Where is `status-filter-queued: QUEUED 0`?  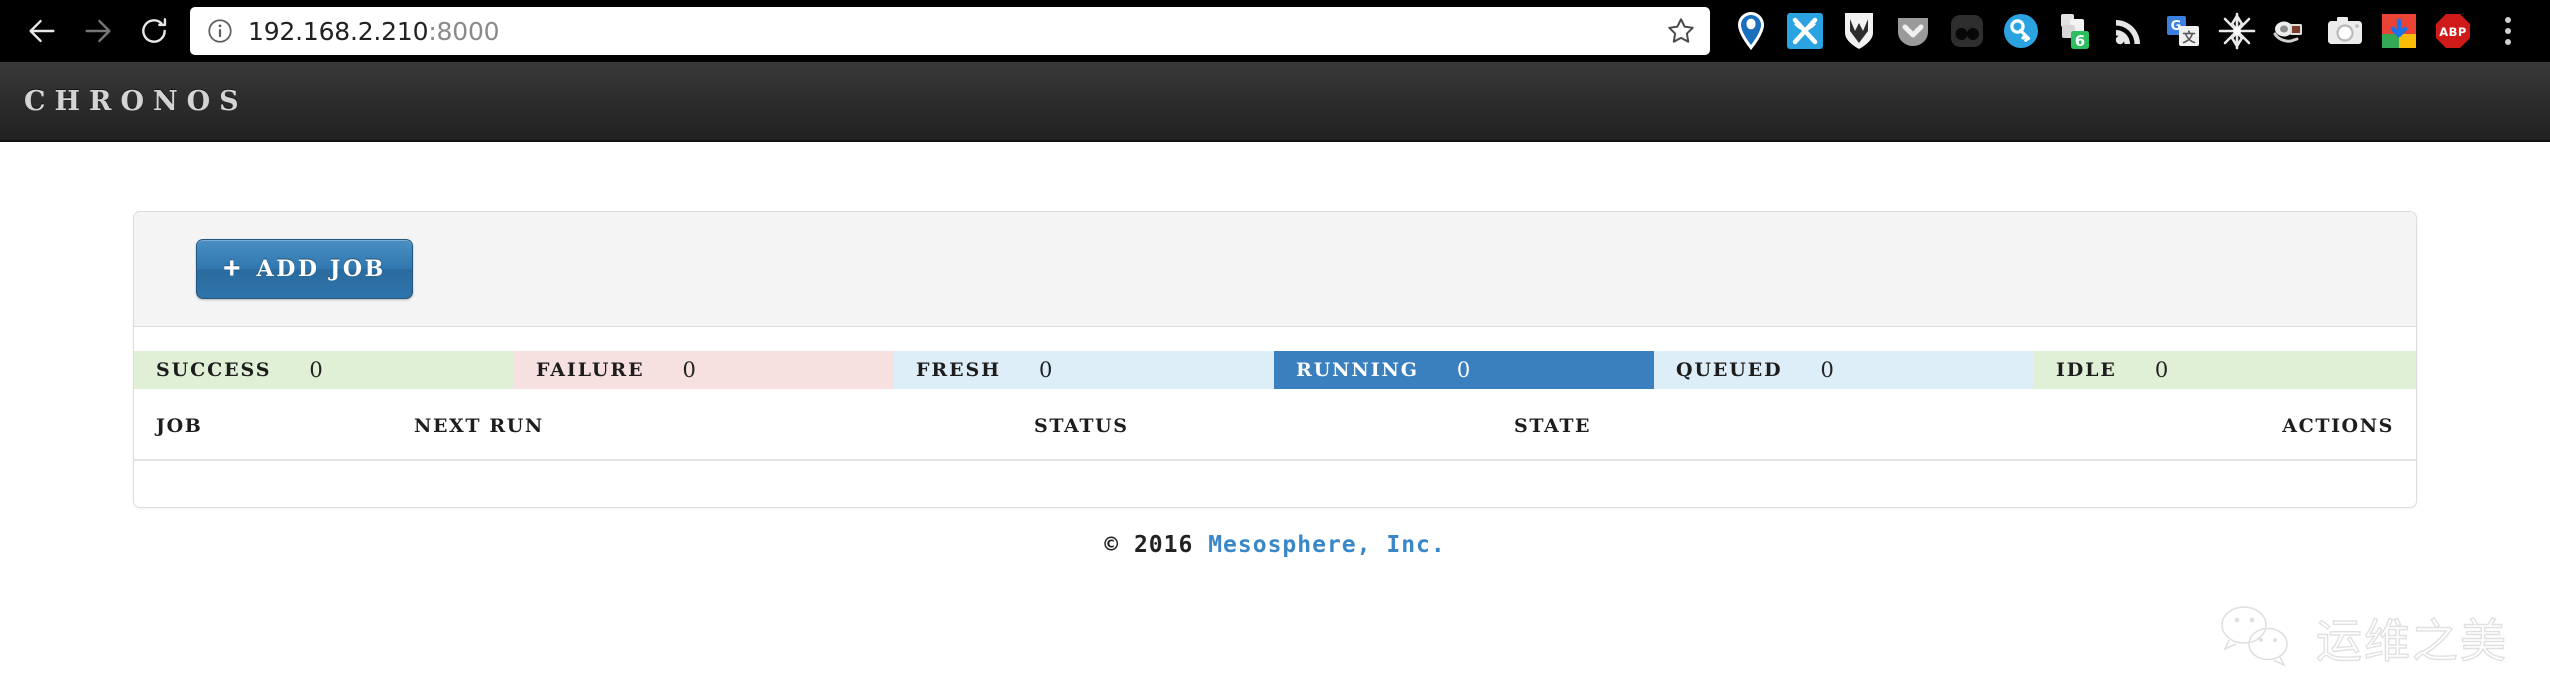
status-filter-queued: QUEUED 0 is located at coordinates (1844, 370).